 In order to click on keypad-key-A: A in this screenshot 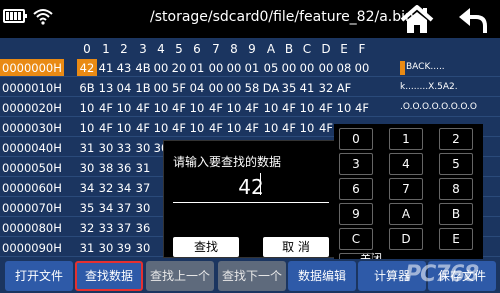, I will do `click(406, 214)`.